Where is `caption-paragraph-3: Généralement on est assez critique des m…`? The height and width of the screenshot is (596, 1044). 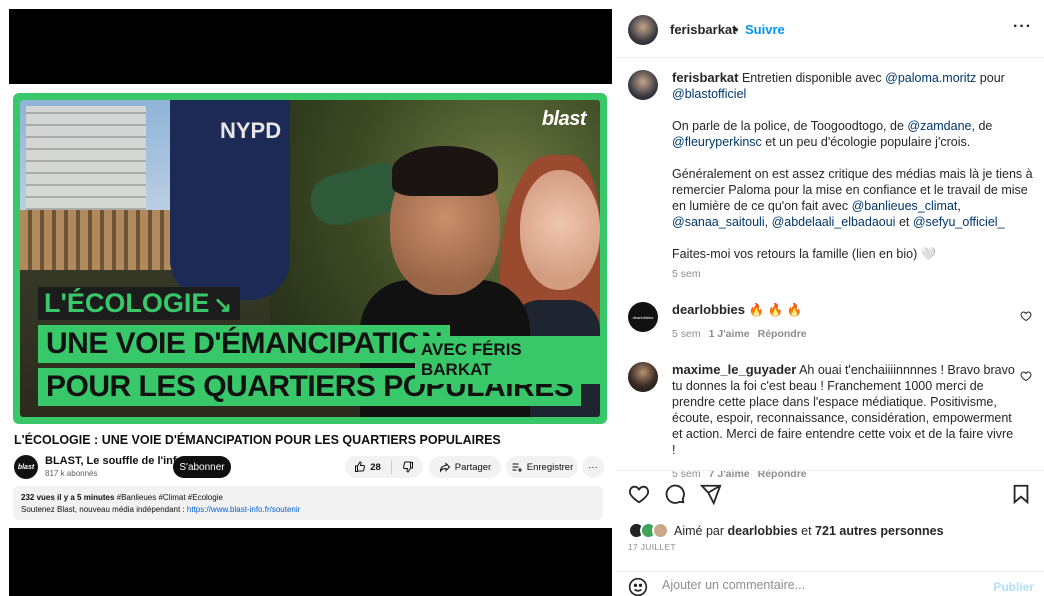 caption-paragraph-3: Généralement on est assez critique des m… is located at coordinates (857, 198).